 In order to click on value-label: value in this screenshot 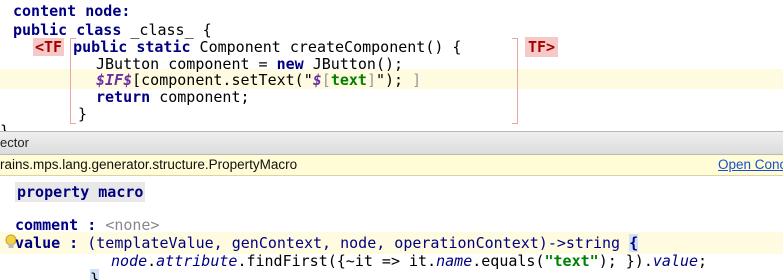, I will do `click(38, 243)`.